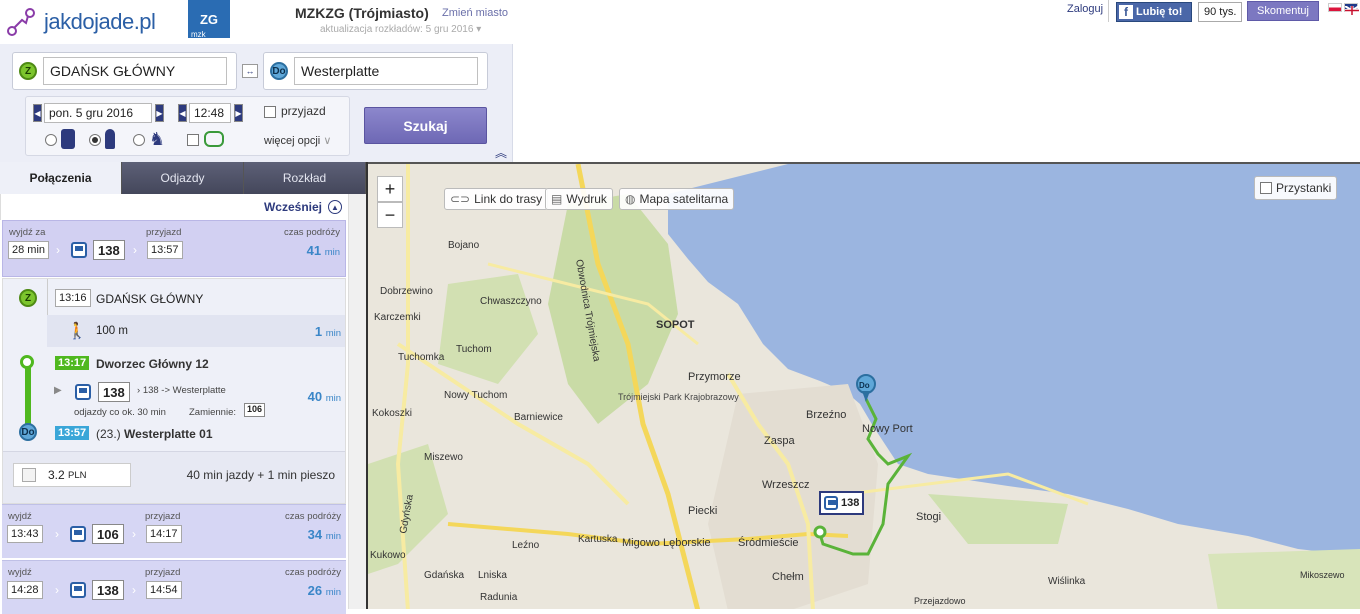  Describe the element at coordinates (183, 178) in the screenshot. I see `tab-departures: Odjazdy` at that location.